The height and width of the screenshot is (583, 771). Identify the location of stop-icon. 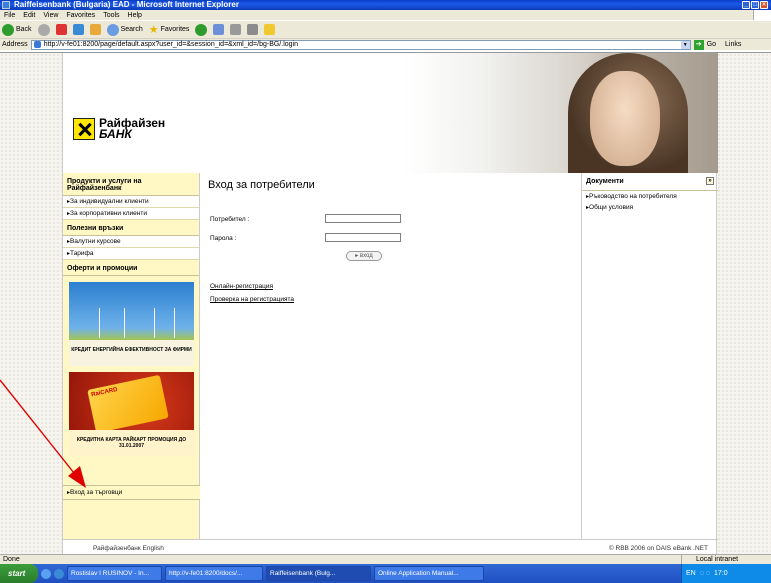
(61, 29).